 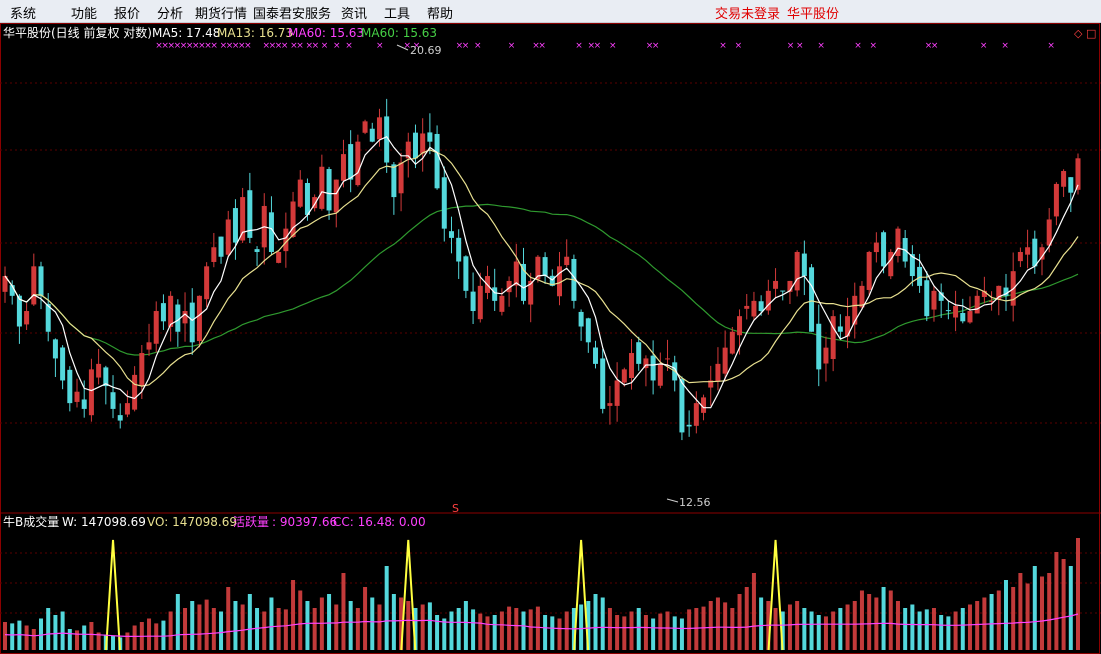 What do you see at coordinates (747, 12) in the screenshot?
I see `login-status: 交易未登录` at bounding box center [747, 12].